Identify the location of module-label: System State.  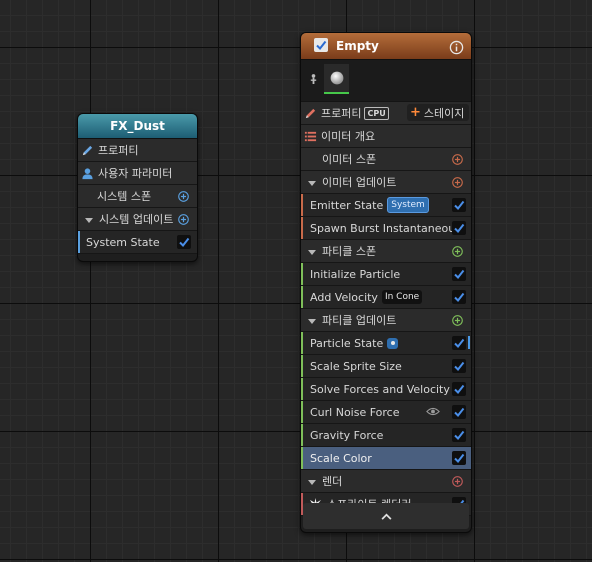
(123, 242).